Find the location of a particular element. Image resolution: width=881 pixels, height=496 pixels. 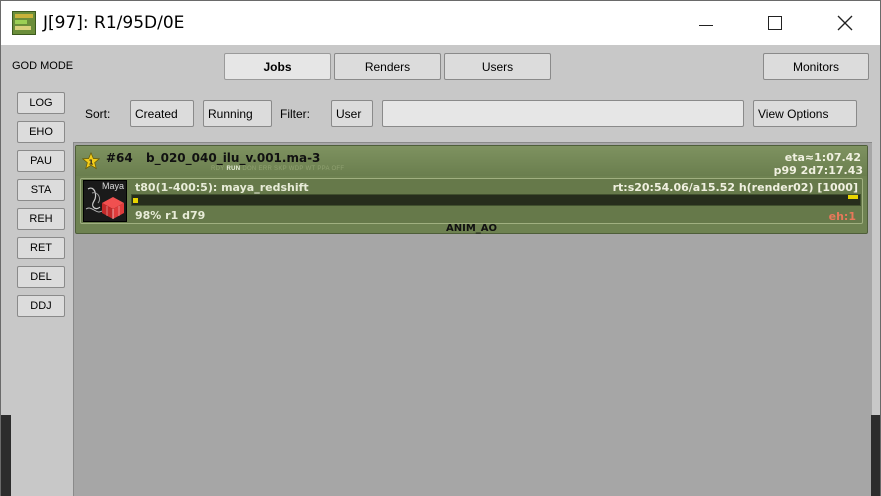

window-title: J[97]: R1/95D/0E is located at coordinates (114, 23).